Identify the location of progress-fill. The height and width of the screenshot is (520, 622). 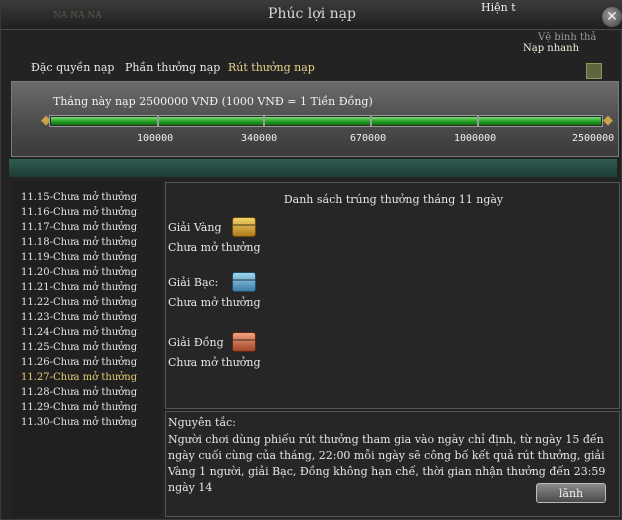
(326, 121).